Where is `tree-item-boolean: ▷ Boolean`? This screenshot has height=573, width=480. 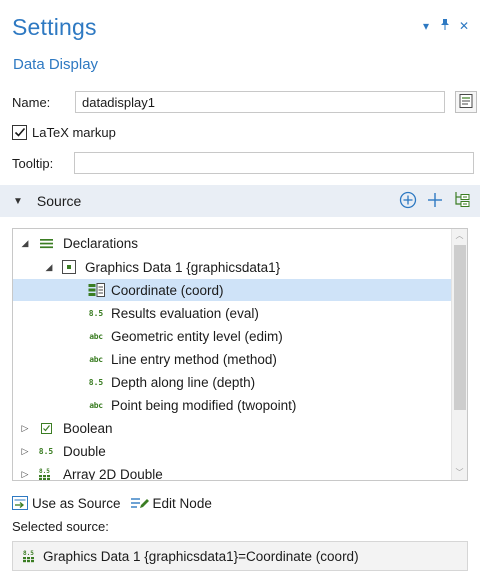 tree-item-boolean: ▷ Boolean is located at coordinates (66, 428).